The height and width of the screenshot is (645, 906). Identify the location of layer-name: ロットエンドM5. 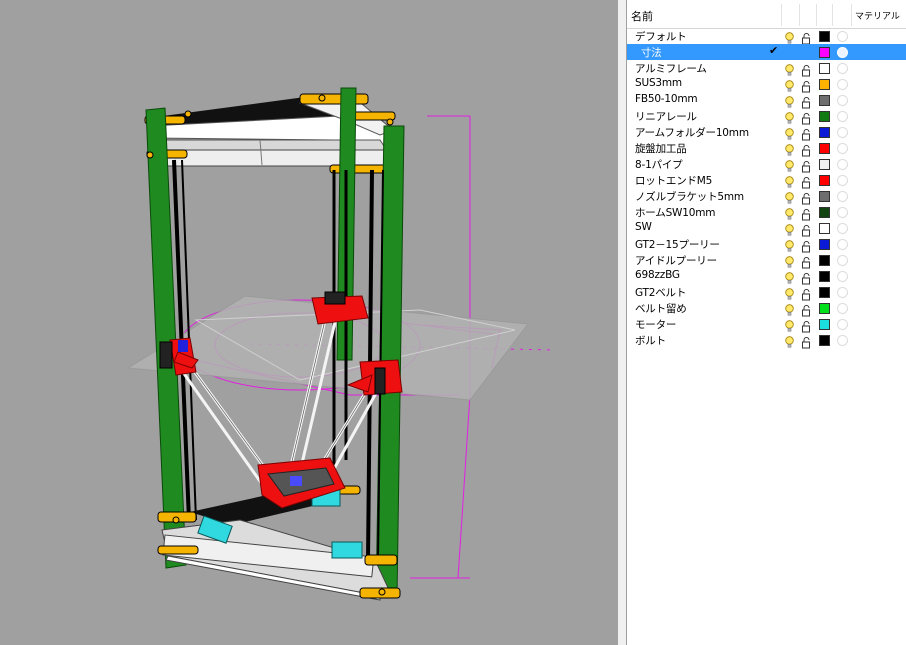
(673, 180).